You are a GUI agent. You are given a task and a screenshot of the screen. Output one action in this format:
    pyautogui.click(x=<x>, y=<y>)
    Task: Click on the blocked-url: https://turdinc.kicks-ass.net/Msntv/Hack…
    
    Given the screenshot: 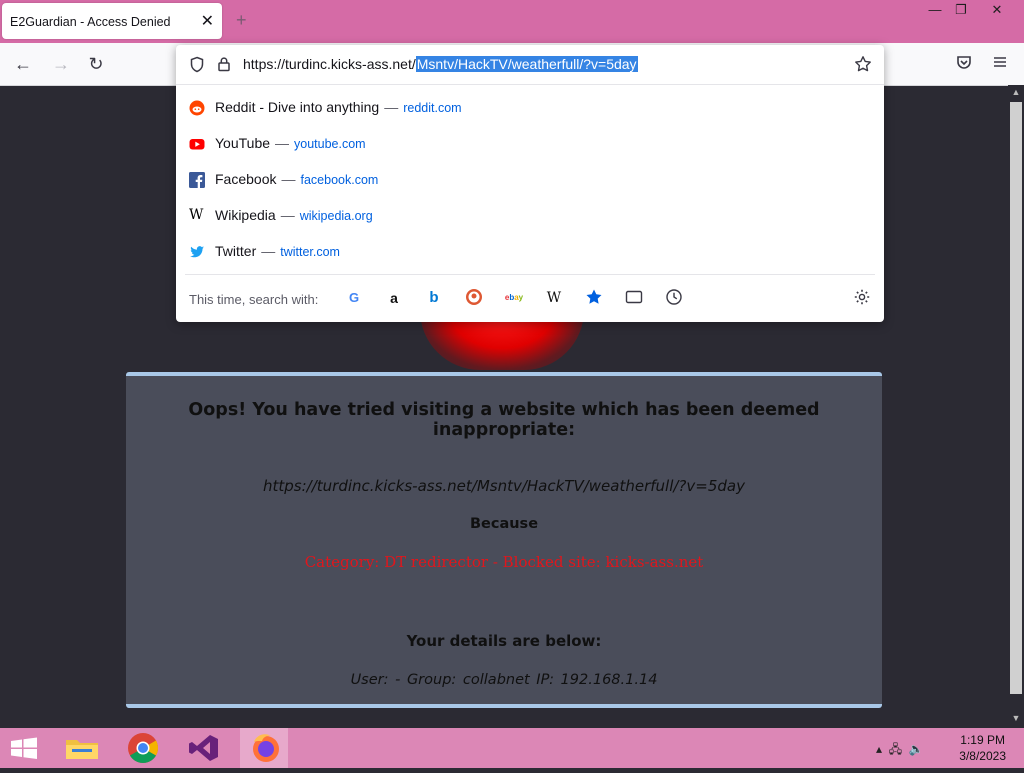 What is the action you would take?
    pyautogui.click(x=504, y=486)
    